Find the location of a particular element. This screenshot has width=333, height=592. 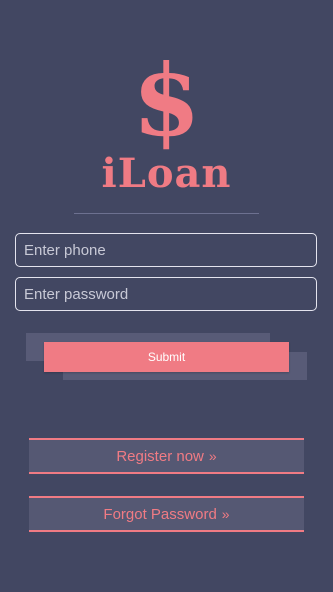

forgot-password-label: Forgot Password is located at coordinates (160, 514).